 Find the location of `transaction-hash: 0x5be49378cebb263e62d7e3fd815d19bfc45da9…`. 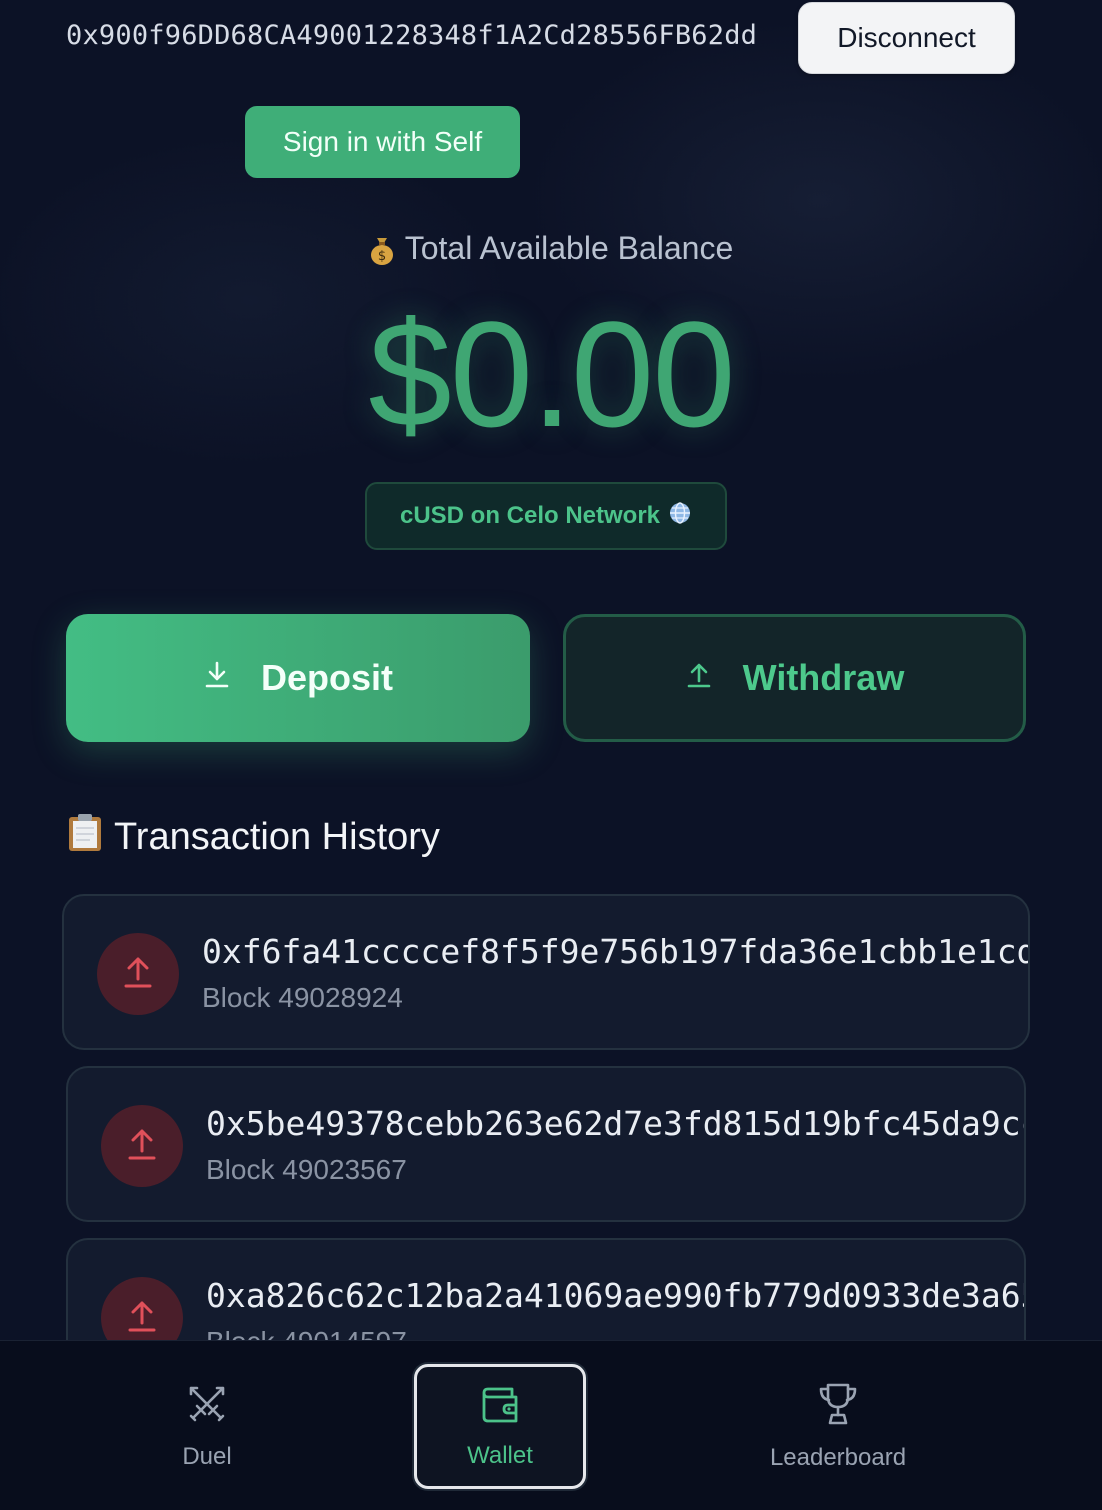

transaction-hash: 0x5be49378cebb263e62d7e3fd815d19bfc45da9… is located at coordinates (615, 1123).